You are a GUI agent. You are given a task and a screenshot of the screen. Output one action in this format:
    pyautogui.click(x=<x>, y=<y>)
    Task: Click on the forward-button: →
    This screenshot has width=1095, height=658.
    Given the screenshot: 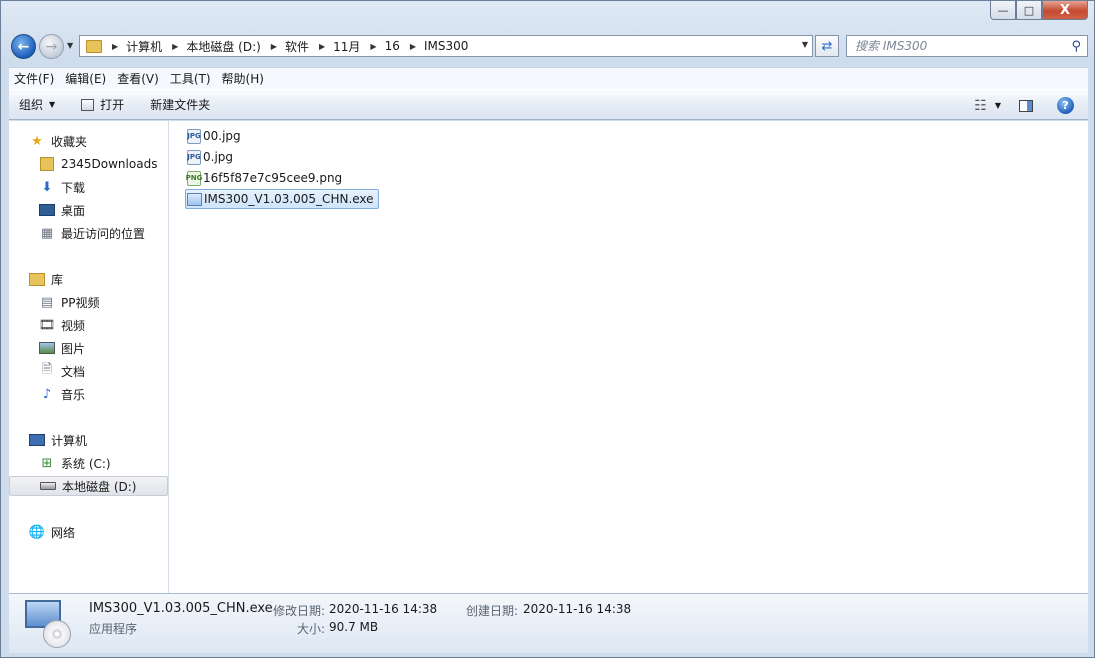 What is the action you would take?
    pyautogui.click(x=51, y=46)
    